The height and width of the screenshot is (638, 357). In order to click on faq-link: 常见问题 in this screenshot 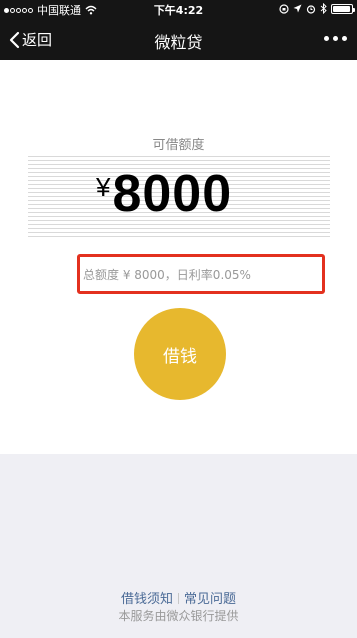, I will do `click(210, 599)`.